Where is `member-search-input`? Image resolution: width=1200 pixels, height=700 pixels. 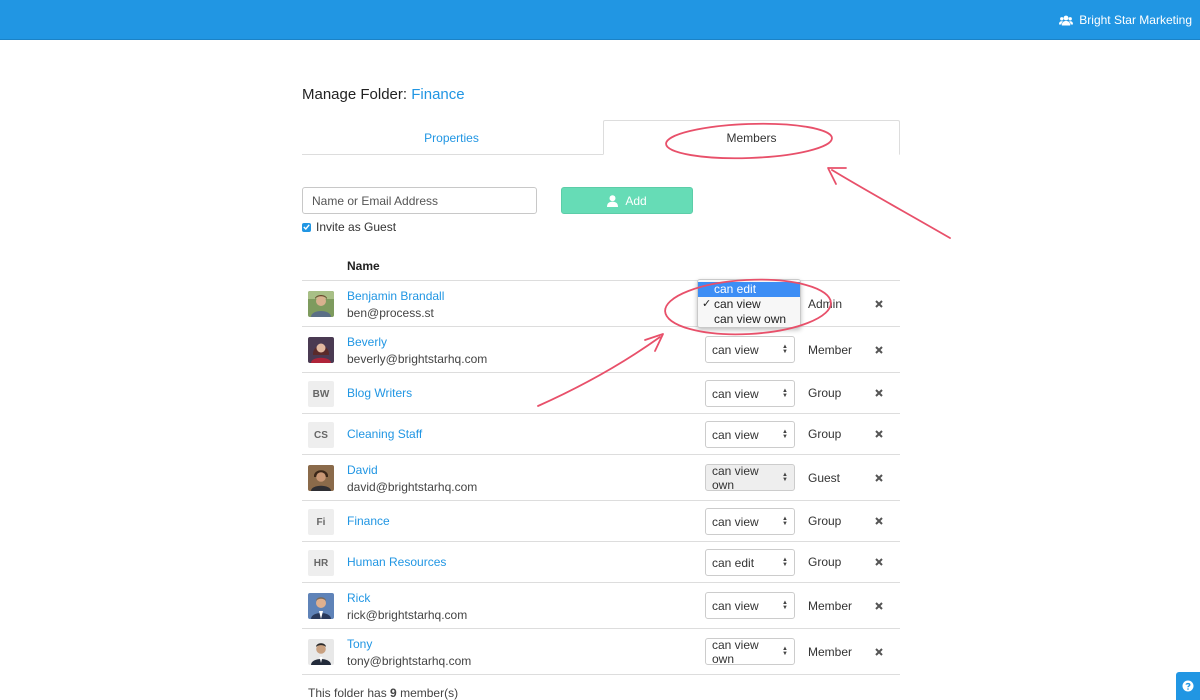 member-search-input is located at coordinates (419, 200).